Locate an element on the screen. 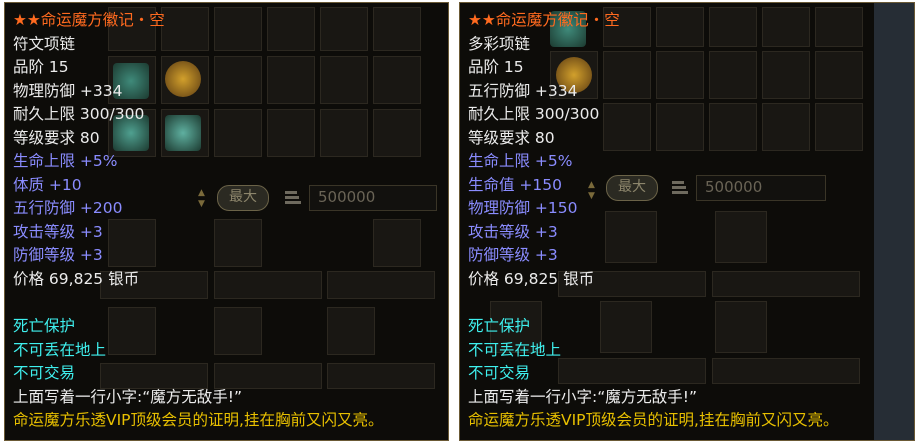 The width and height of the screenshot is (918, 445). background-edge is located at coordinates (894, 221).